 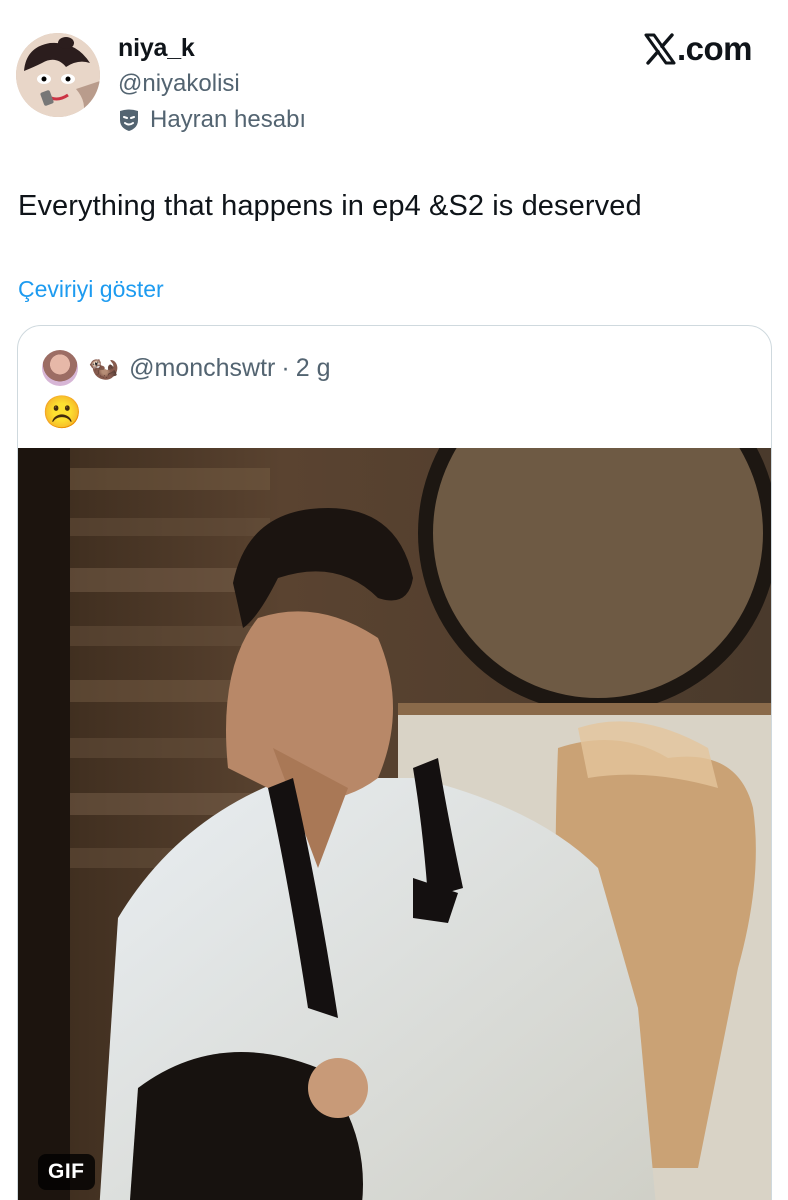 I want to click on quoted-author-avatar, so click(x=60, y=368).